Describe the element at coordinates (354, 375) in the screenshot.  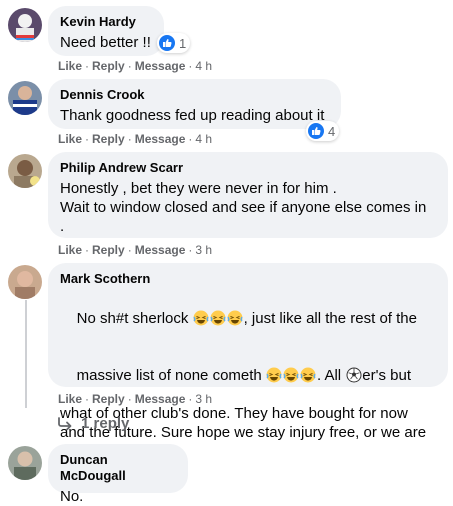
I see `soccer-ball-emoji` at that location.